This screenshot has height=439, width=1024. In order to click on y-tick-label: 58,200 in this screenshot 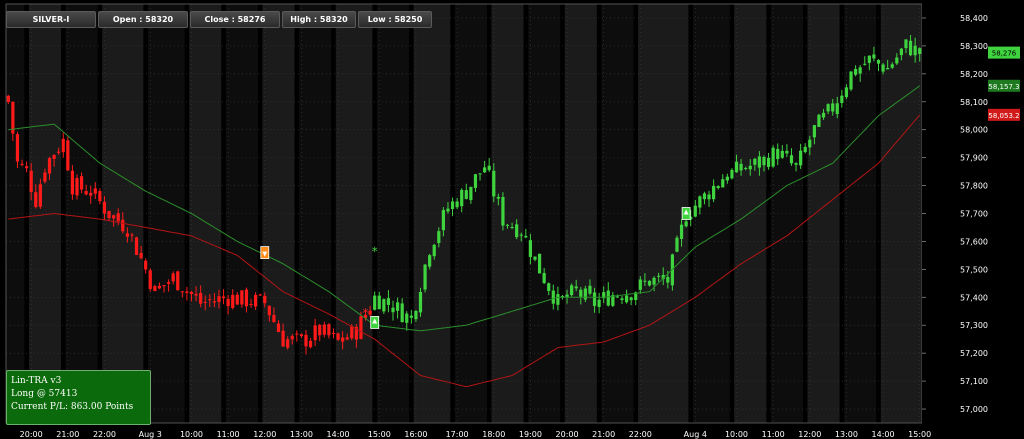, I will do `click(974, 74)`.